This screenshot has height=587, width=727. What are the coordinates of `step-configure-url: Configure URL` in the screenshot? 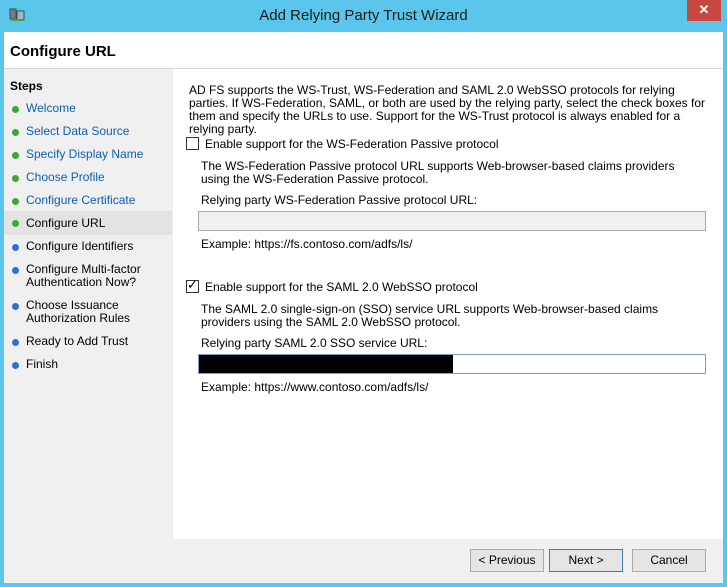 It's located at (88, 223).